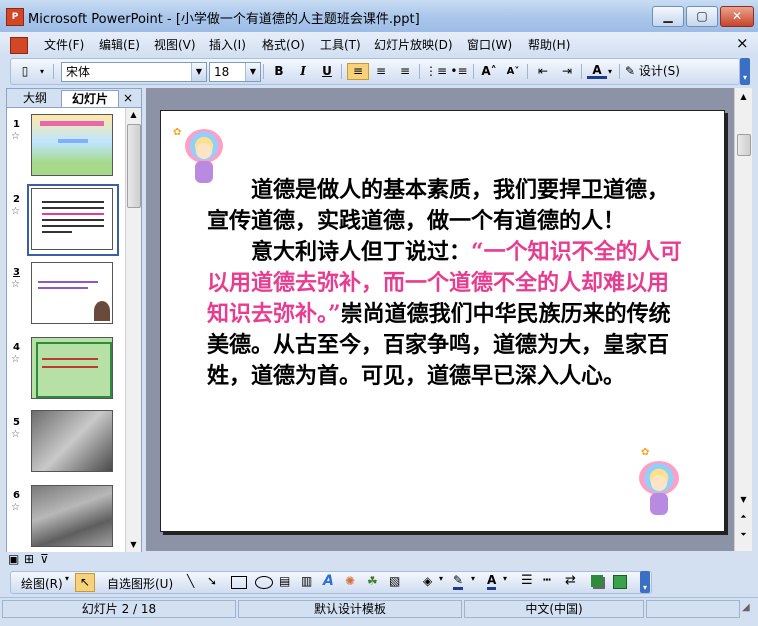  What do you see at coordinates (42, 71) in the screenshot?
I see `toolbar-options-icon: ▾` at bounding box center [42, 71].